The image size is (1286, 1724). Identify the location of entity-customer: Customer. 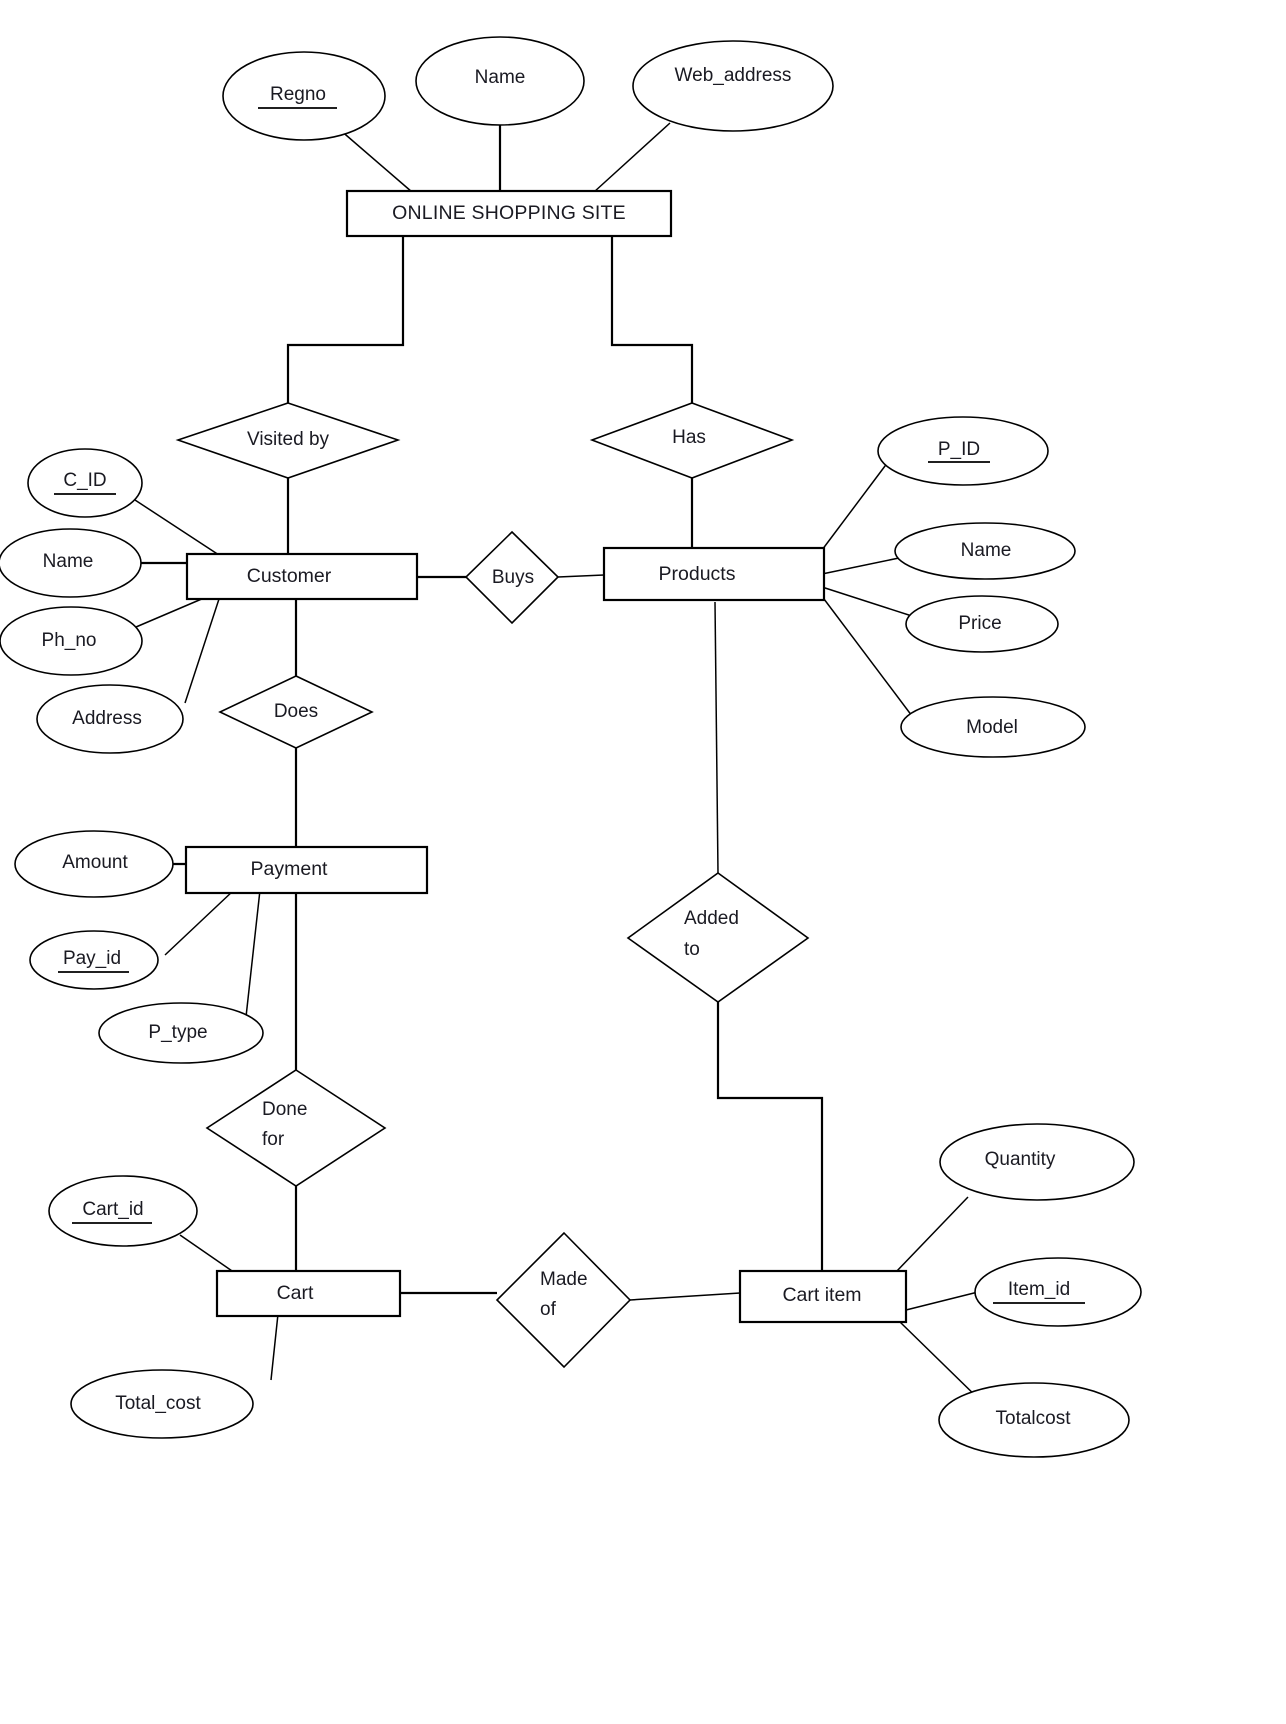
(302, 576).